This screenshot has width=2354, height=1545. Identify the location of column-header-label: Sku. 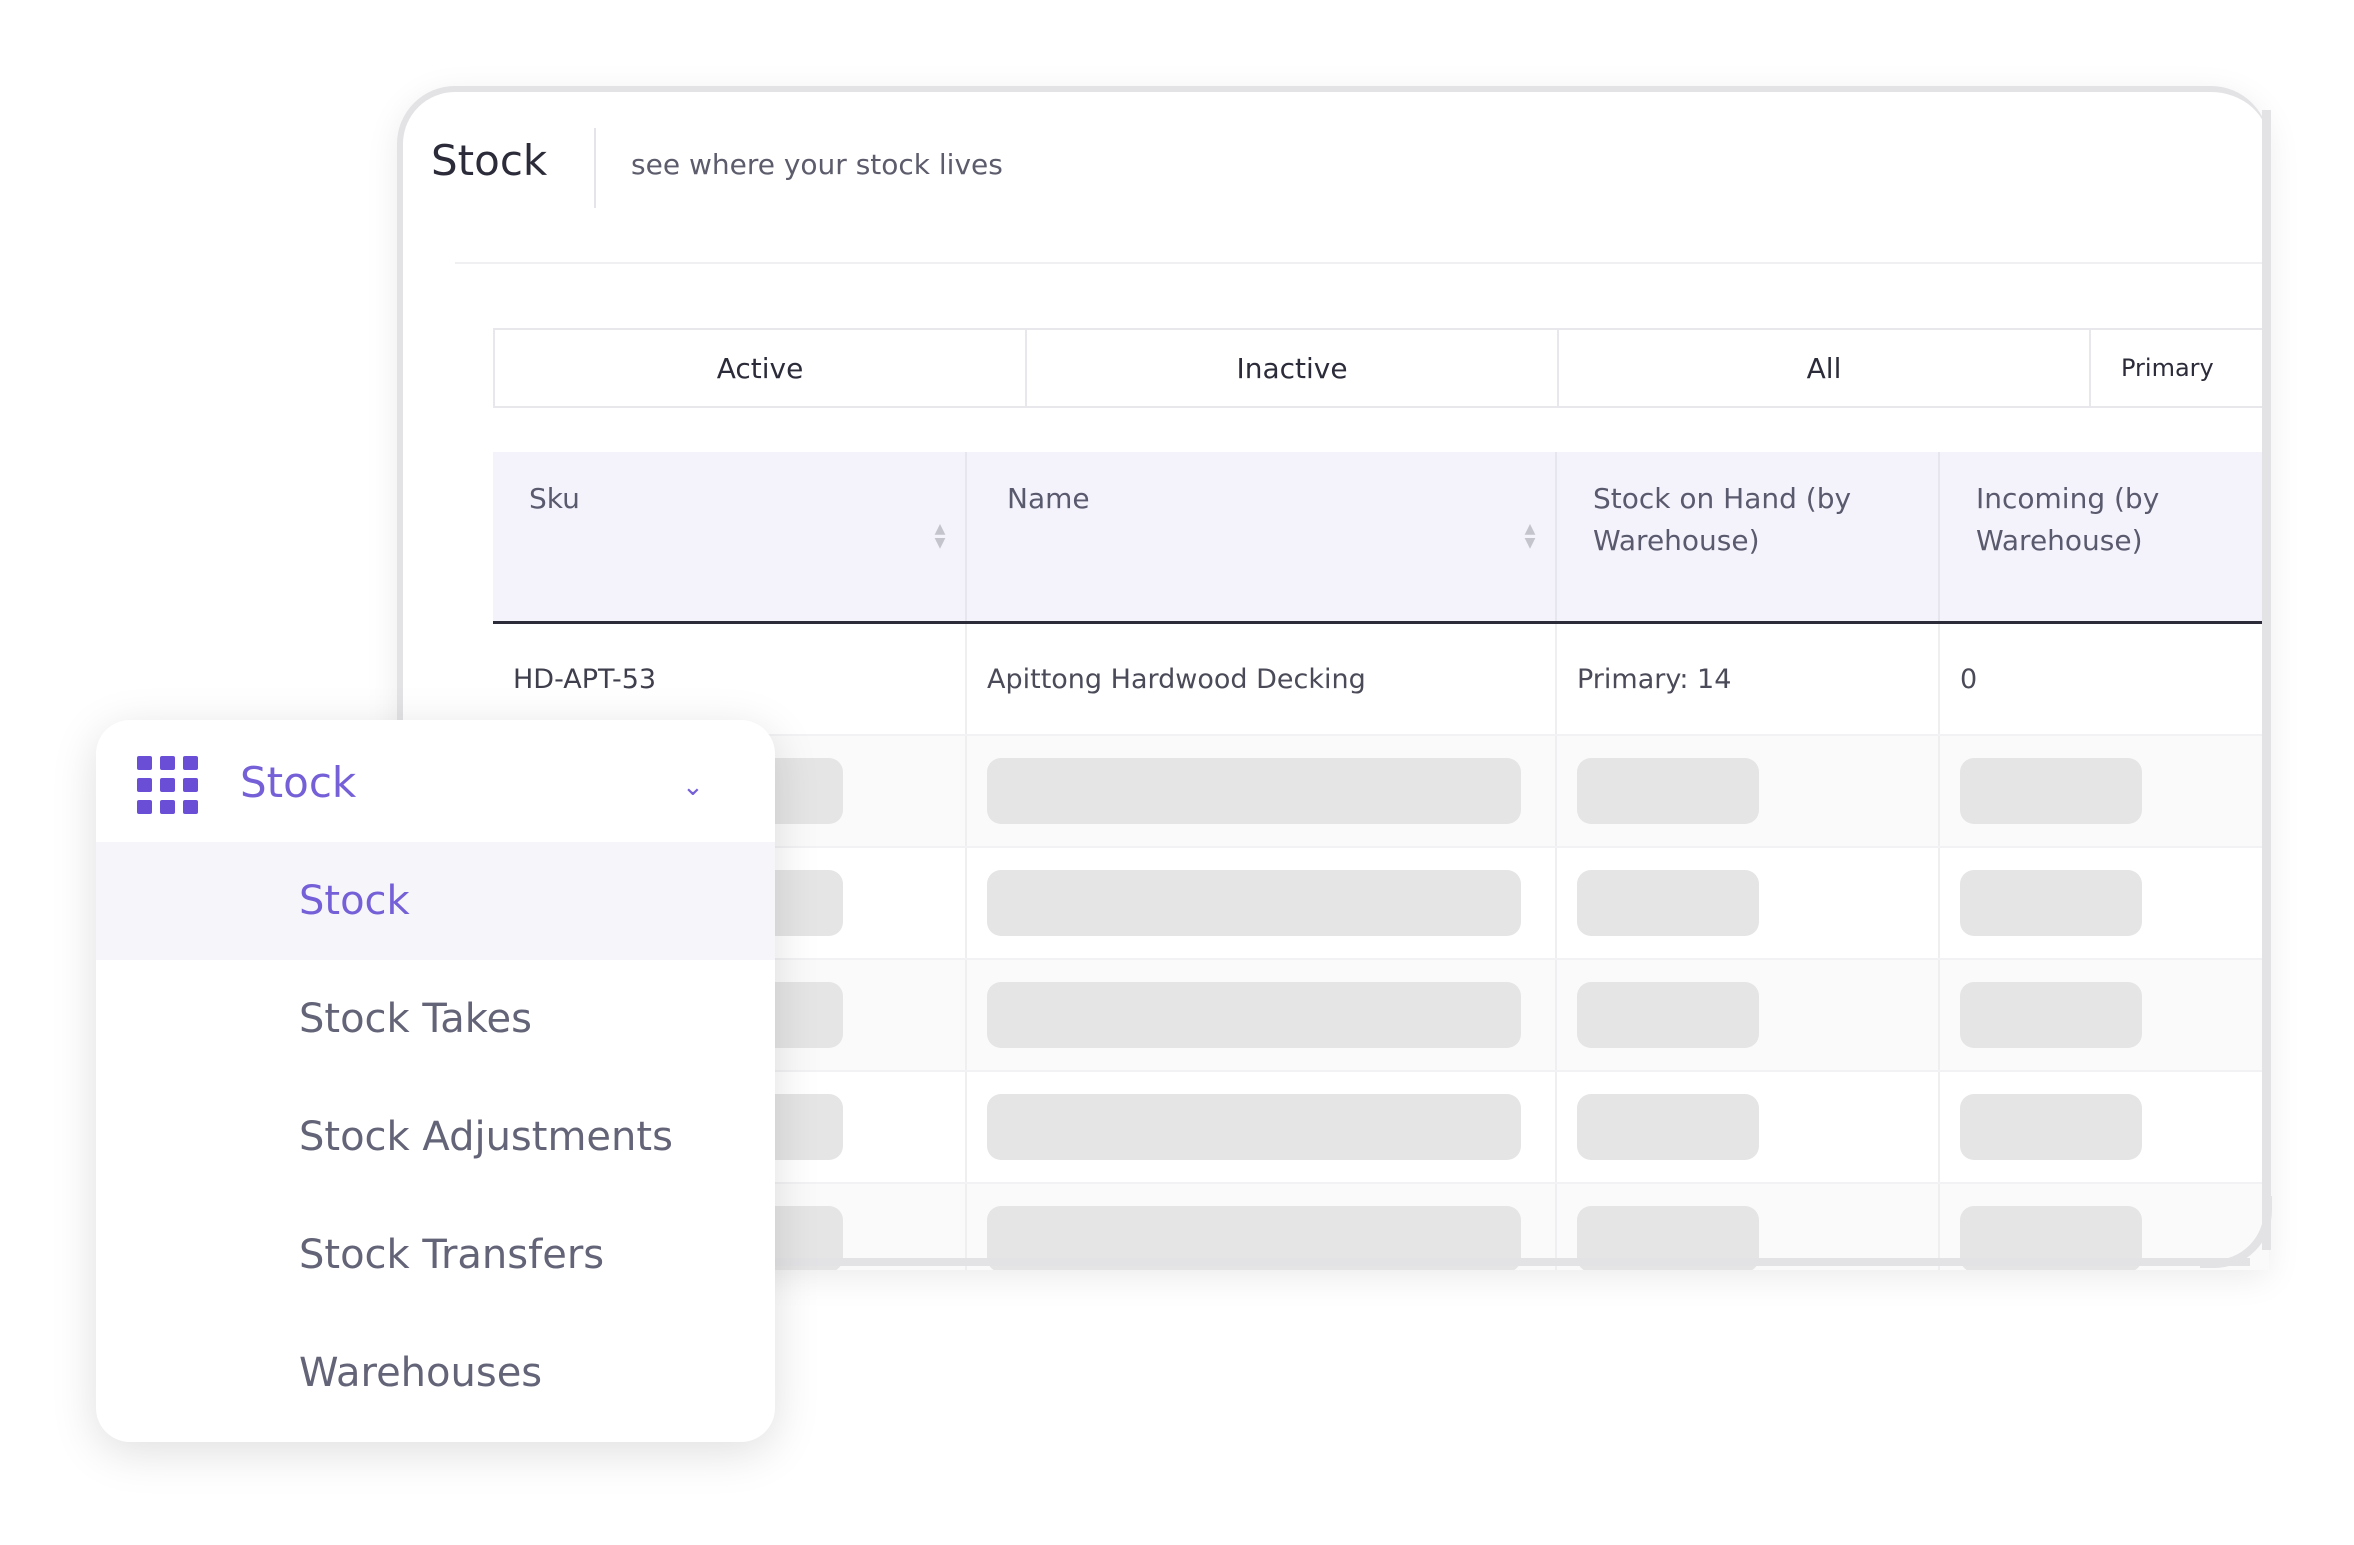
(554, 498).